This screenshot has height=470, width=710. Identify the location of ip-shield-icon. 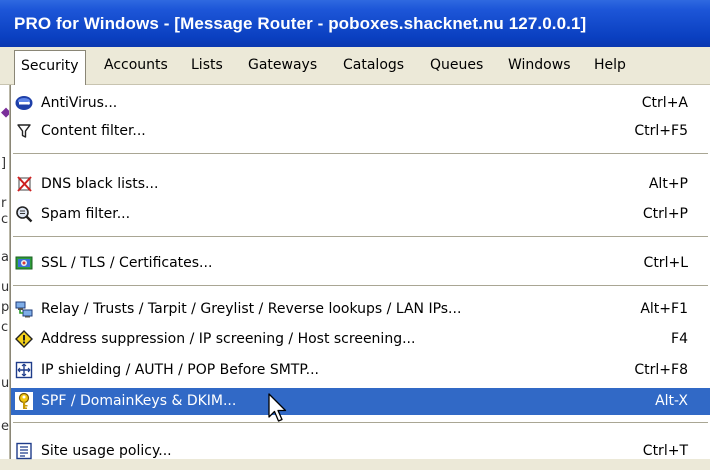
(24, 370).